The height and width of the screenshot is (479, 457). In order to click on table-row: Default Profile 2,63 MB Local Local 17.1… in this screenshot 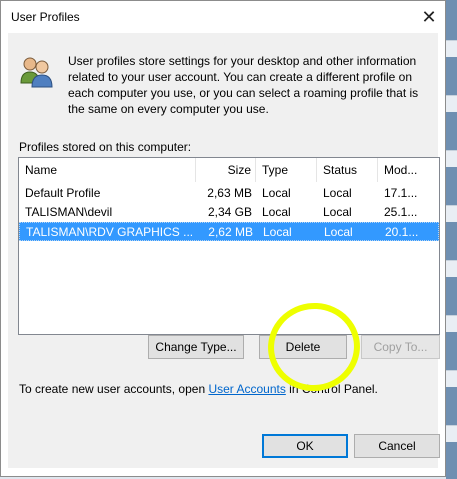, I will do `click(229, 193)`.